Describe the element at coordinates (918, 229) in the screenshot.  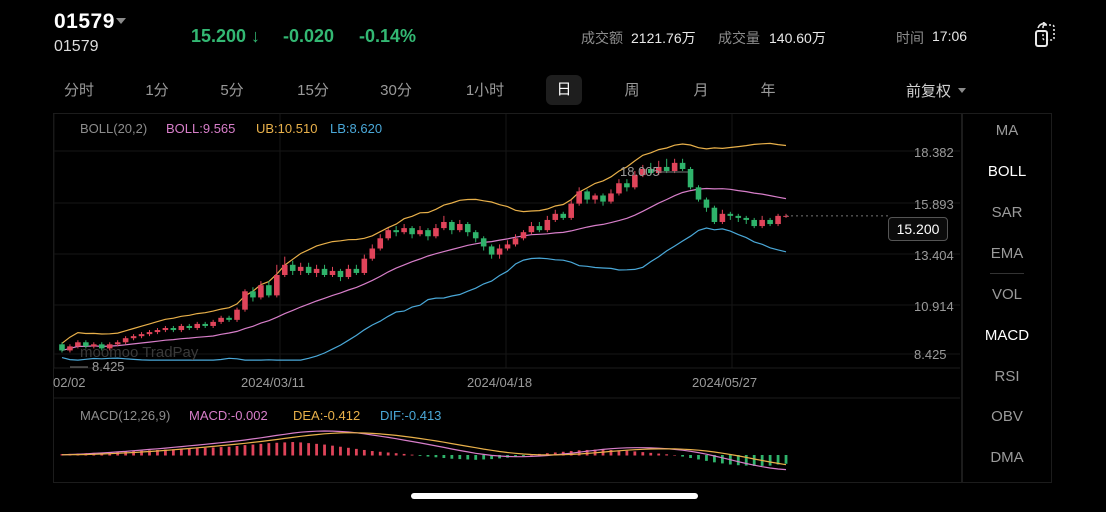
I see `current-price-tag: 15.200` at that location.